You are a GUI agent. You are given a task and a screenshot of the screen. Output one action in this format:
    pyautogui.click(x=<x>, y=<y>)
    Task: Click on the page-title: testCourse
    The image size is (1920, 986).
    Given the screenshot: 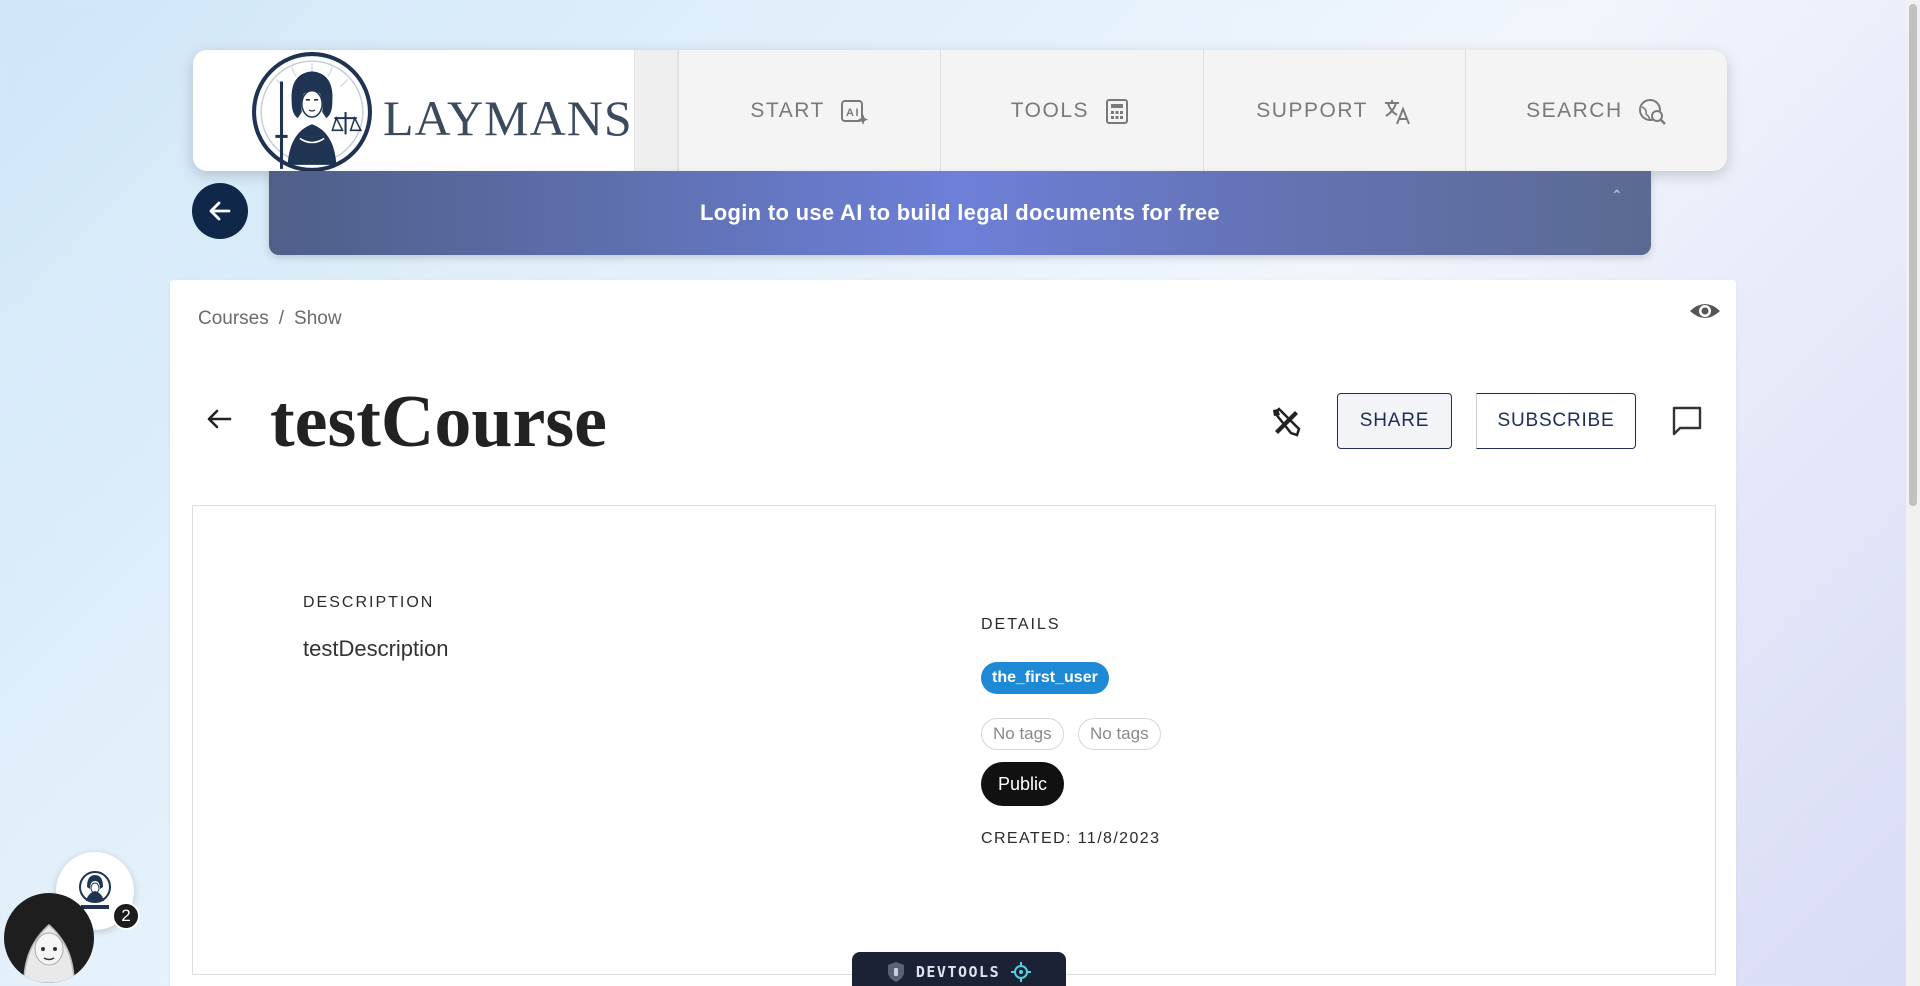 What is the action you would take?
    pyautogui.click(x=439, y=422)
    